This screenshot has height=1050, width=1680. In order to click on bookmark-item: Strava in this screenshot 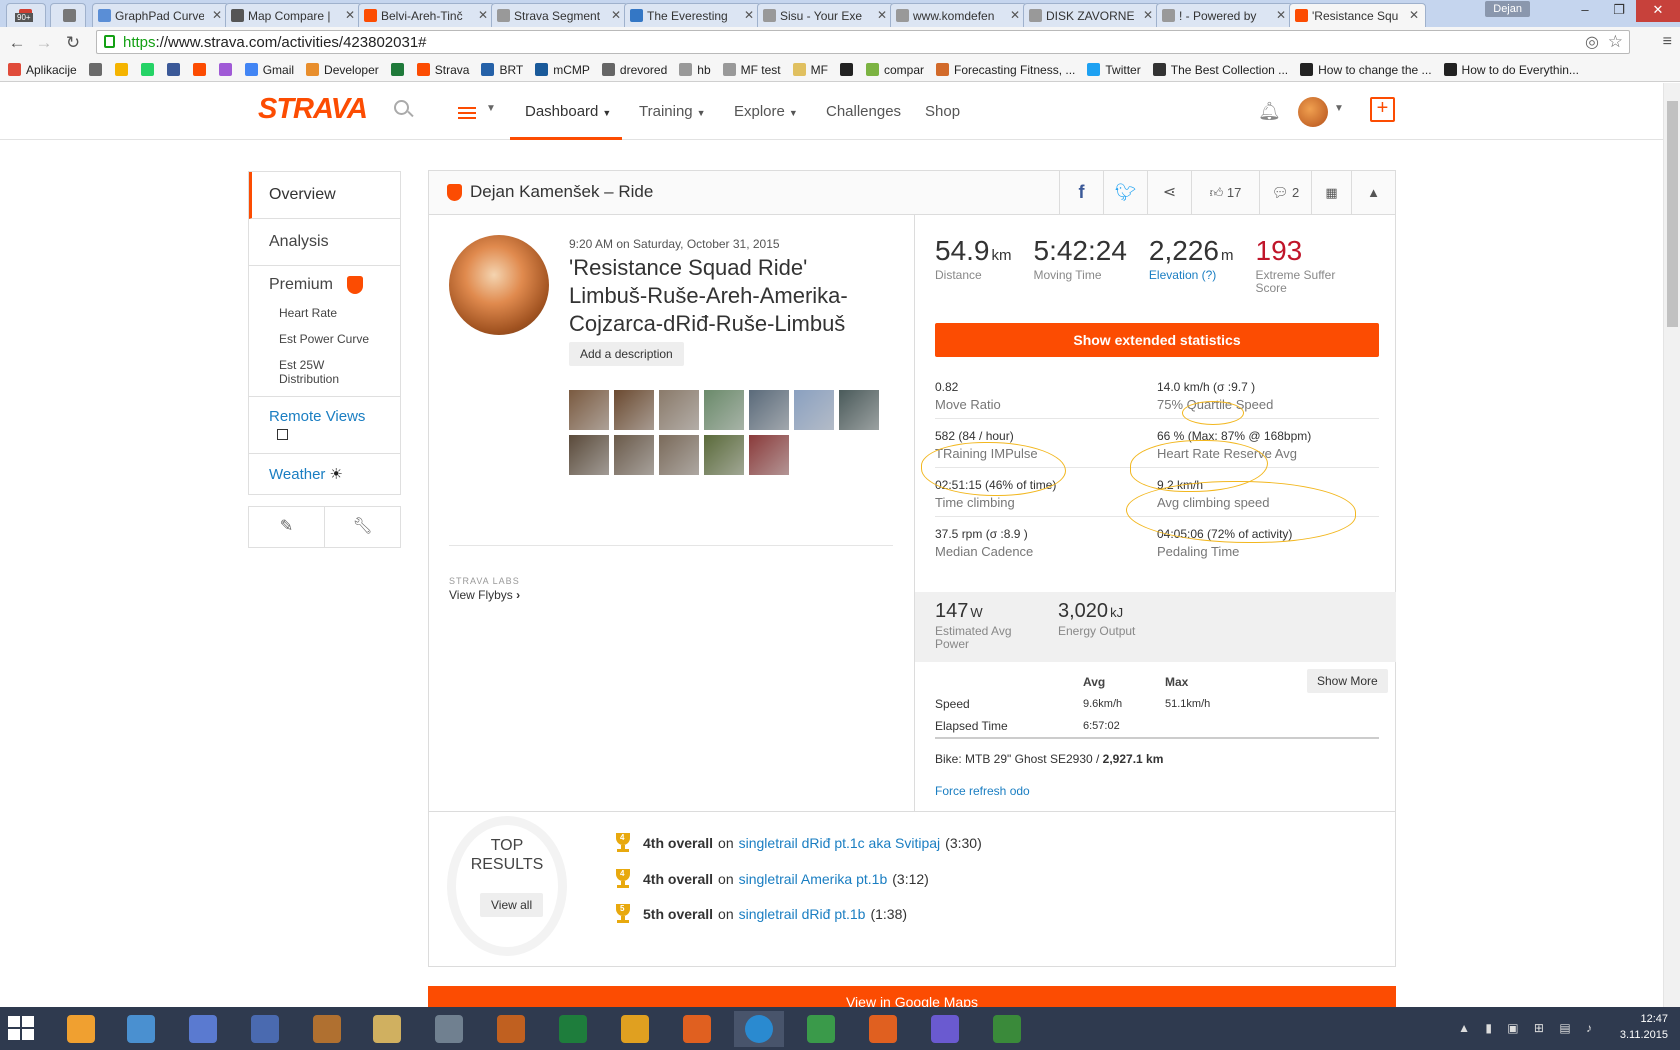, I will do `click(442, 70)`.